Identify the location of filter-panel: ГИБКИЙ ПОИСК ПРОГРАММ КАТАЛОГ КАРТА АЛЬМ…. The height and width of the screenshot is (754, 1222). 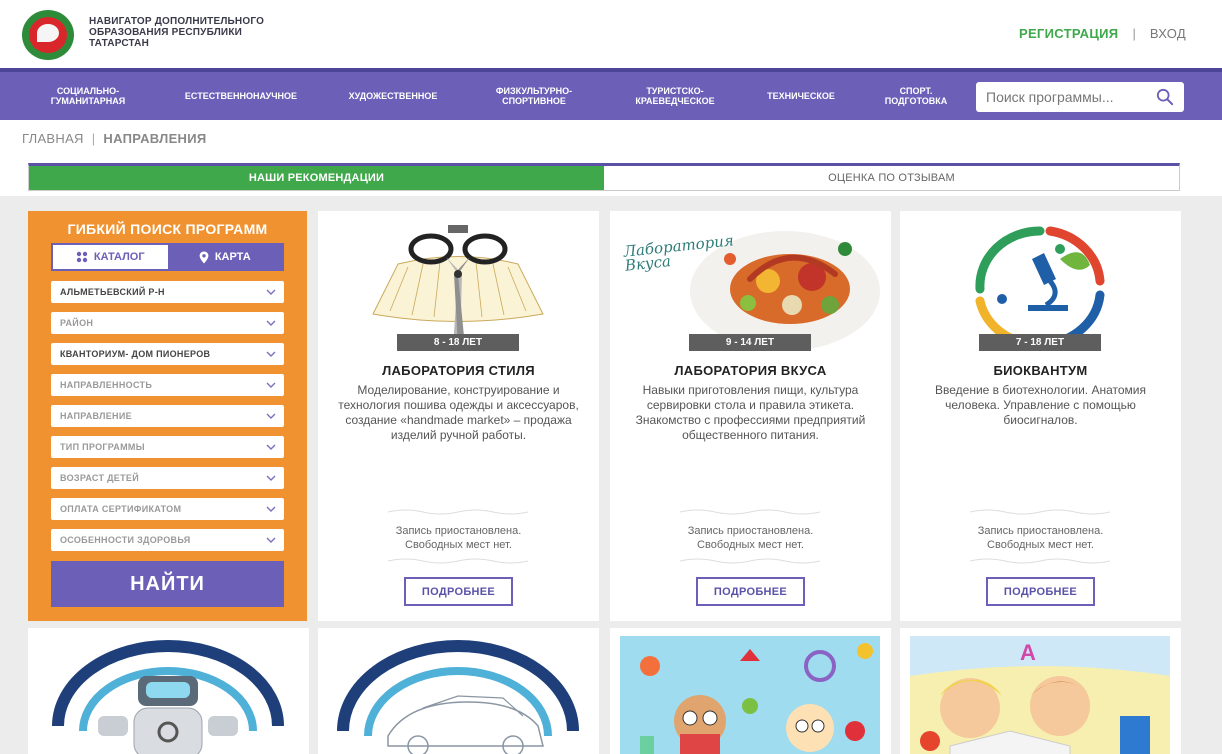
(167, 416).